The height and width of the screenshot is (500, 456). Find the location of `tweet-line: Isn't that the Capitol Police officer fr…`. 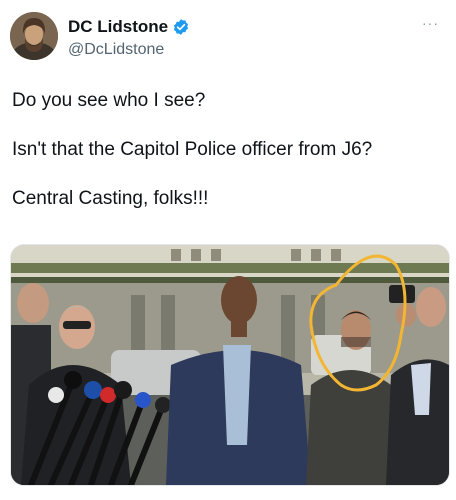

tweet-line: Isn't that the Capitol Police officer fr… is located at coordinates (192, 149).